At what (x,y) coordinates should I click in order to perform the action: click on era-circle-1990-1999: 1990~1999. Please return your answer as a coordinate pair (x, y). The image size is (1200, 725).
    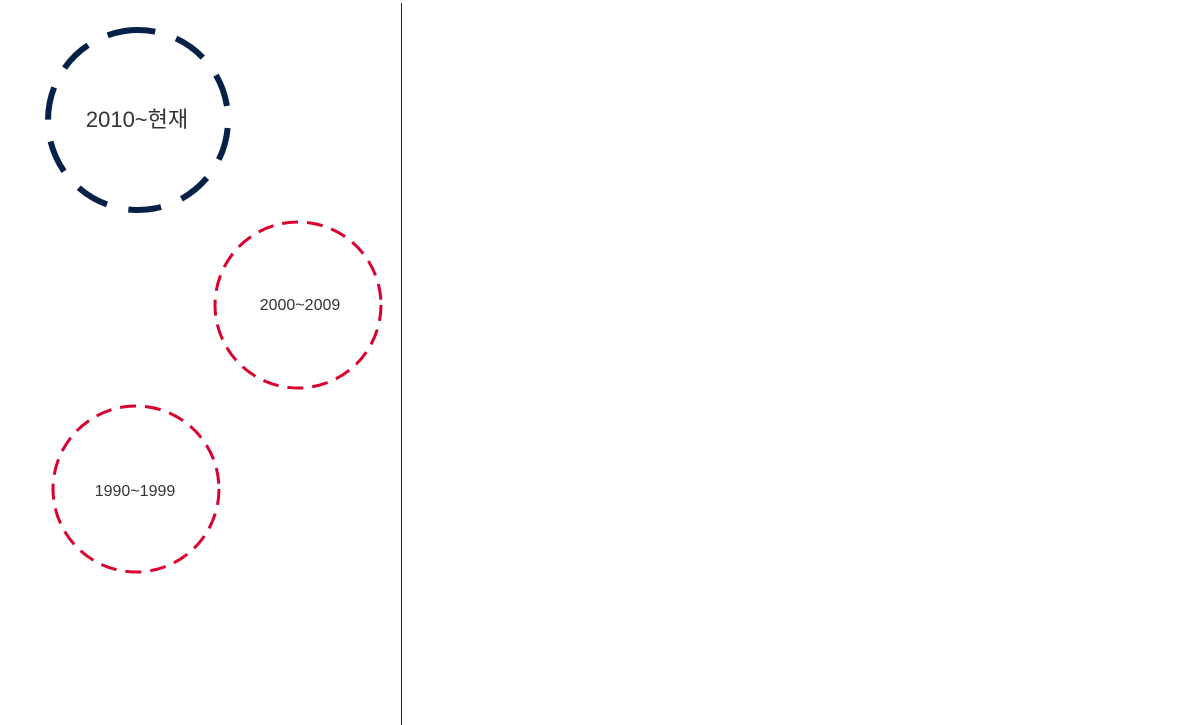
    Looking at the image, I should click on (136, 489).